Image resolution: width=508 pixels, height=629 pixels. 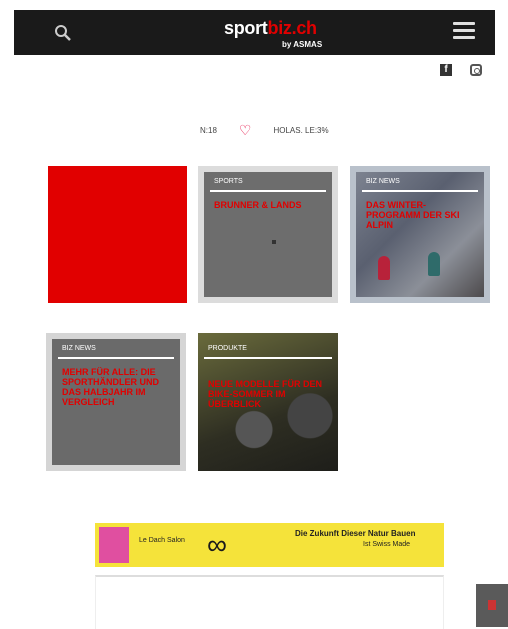 I want to click on card-headline: DAS WINTER-PROGRAMM DER SKI ALPIN, so click(x=420, y=215).